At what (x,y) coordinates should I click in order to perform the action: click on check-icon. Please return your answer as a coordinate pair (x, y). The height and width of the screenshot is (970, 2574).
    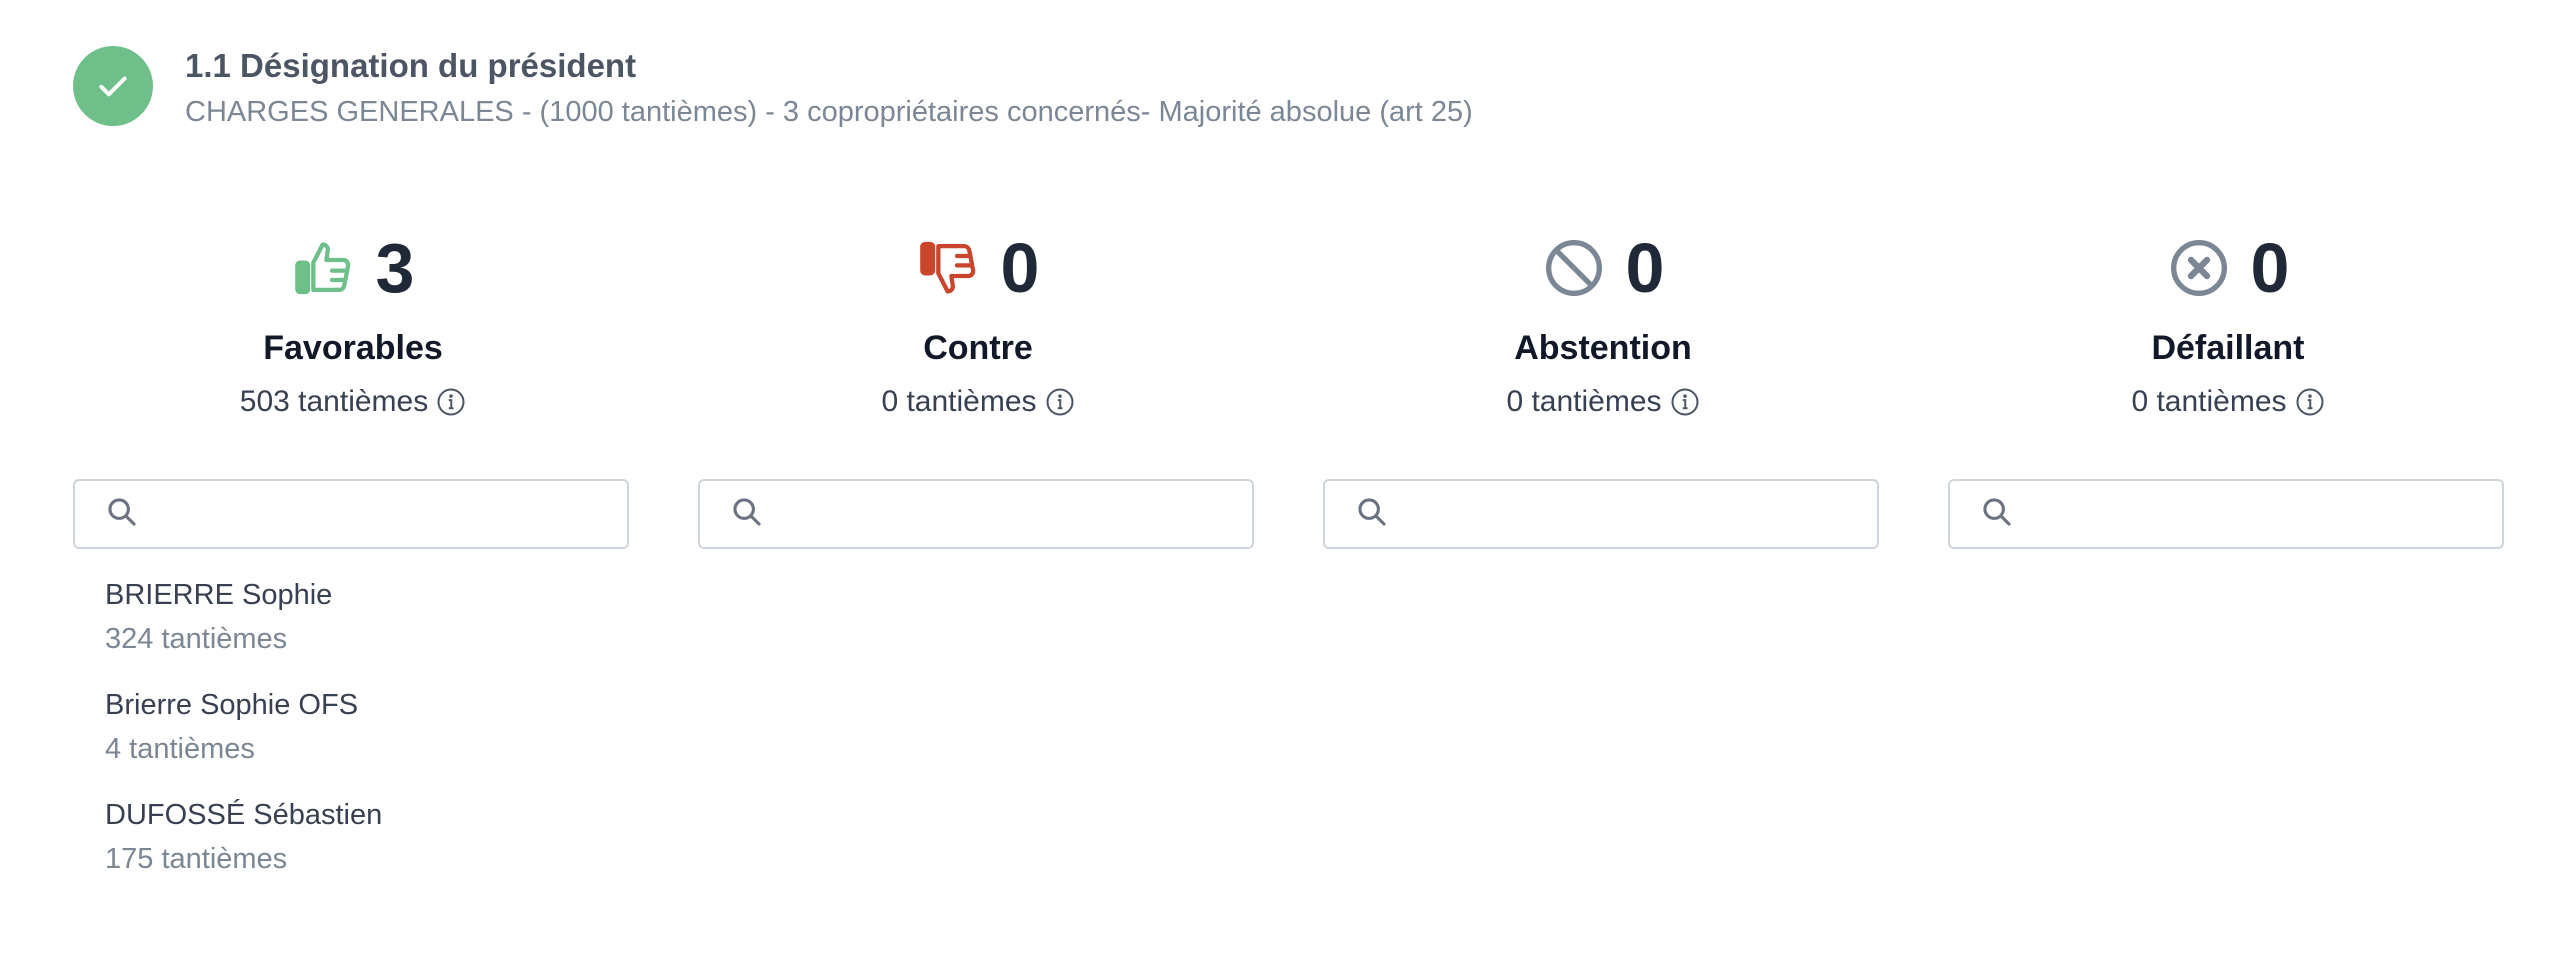
    Looking at the image, I should click on (113, 86).